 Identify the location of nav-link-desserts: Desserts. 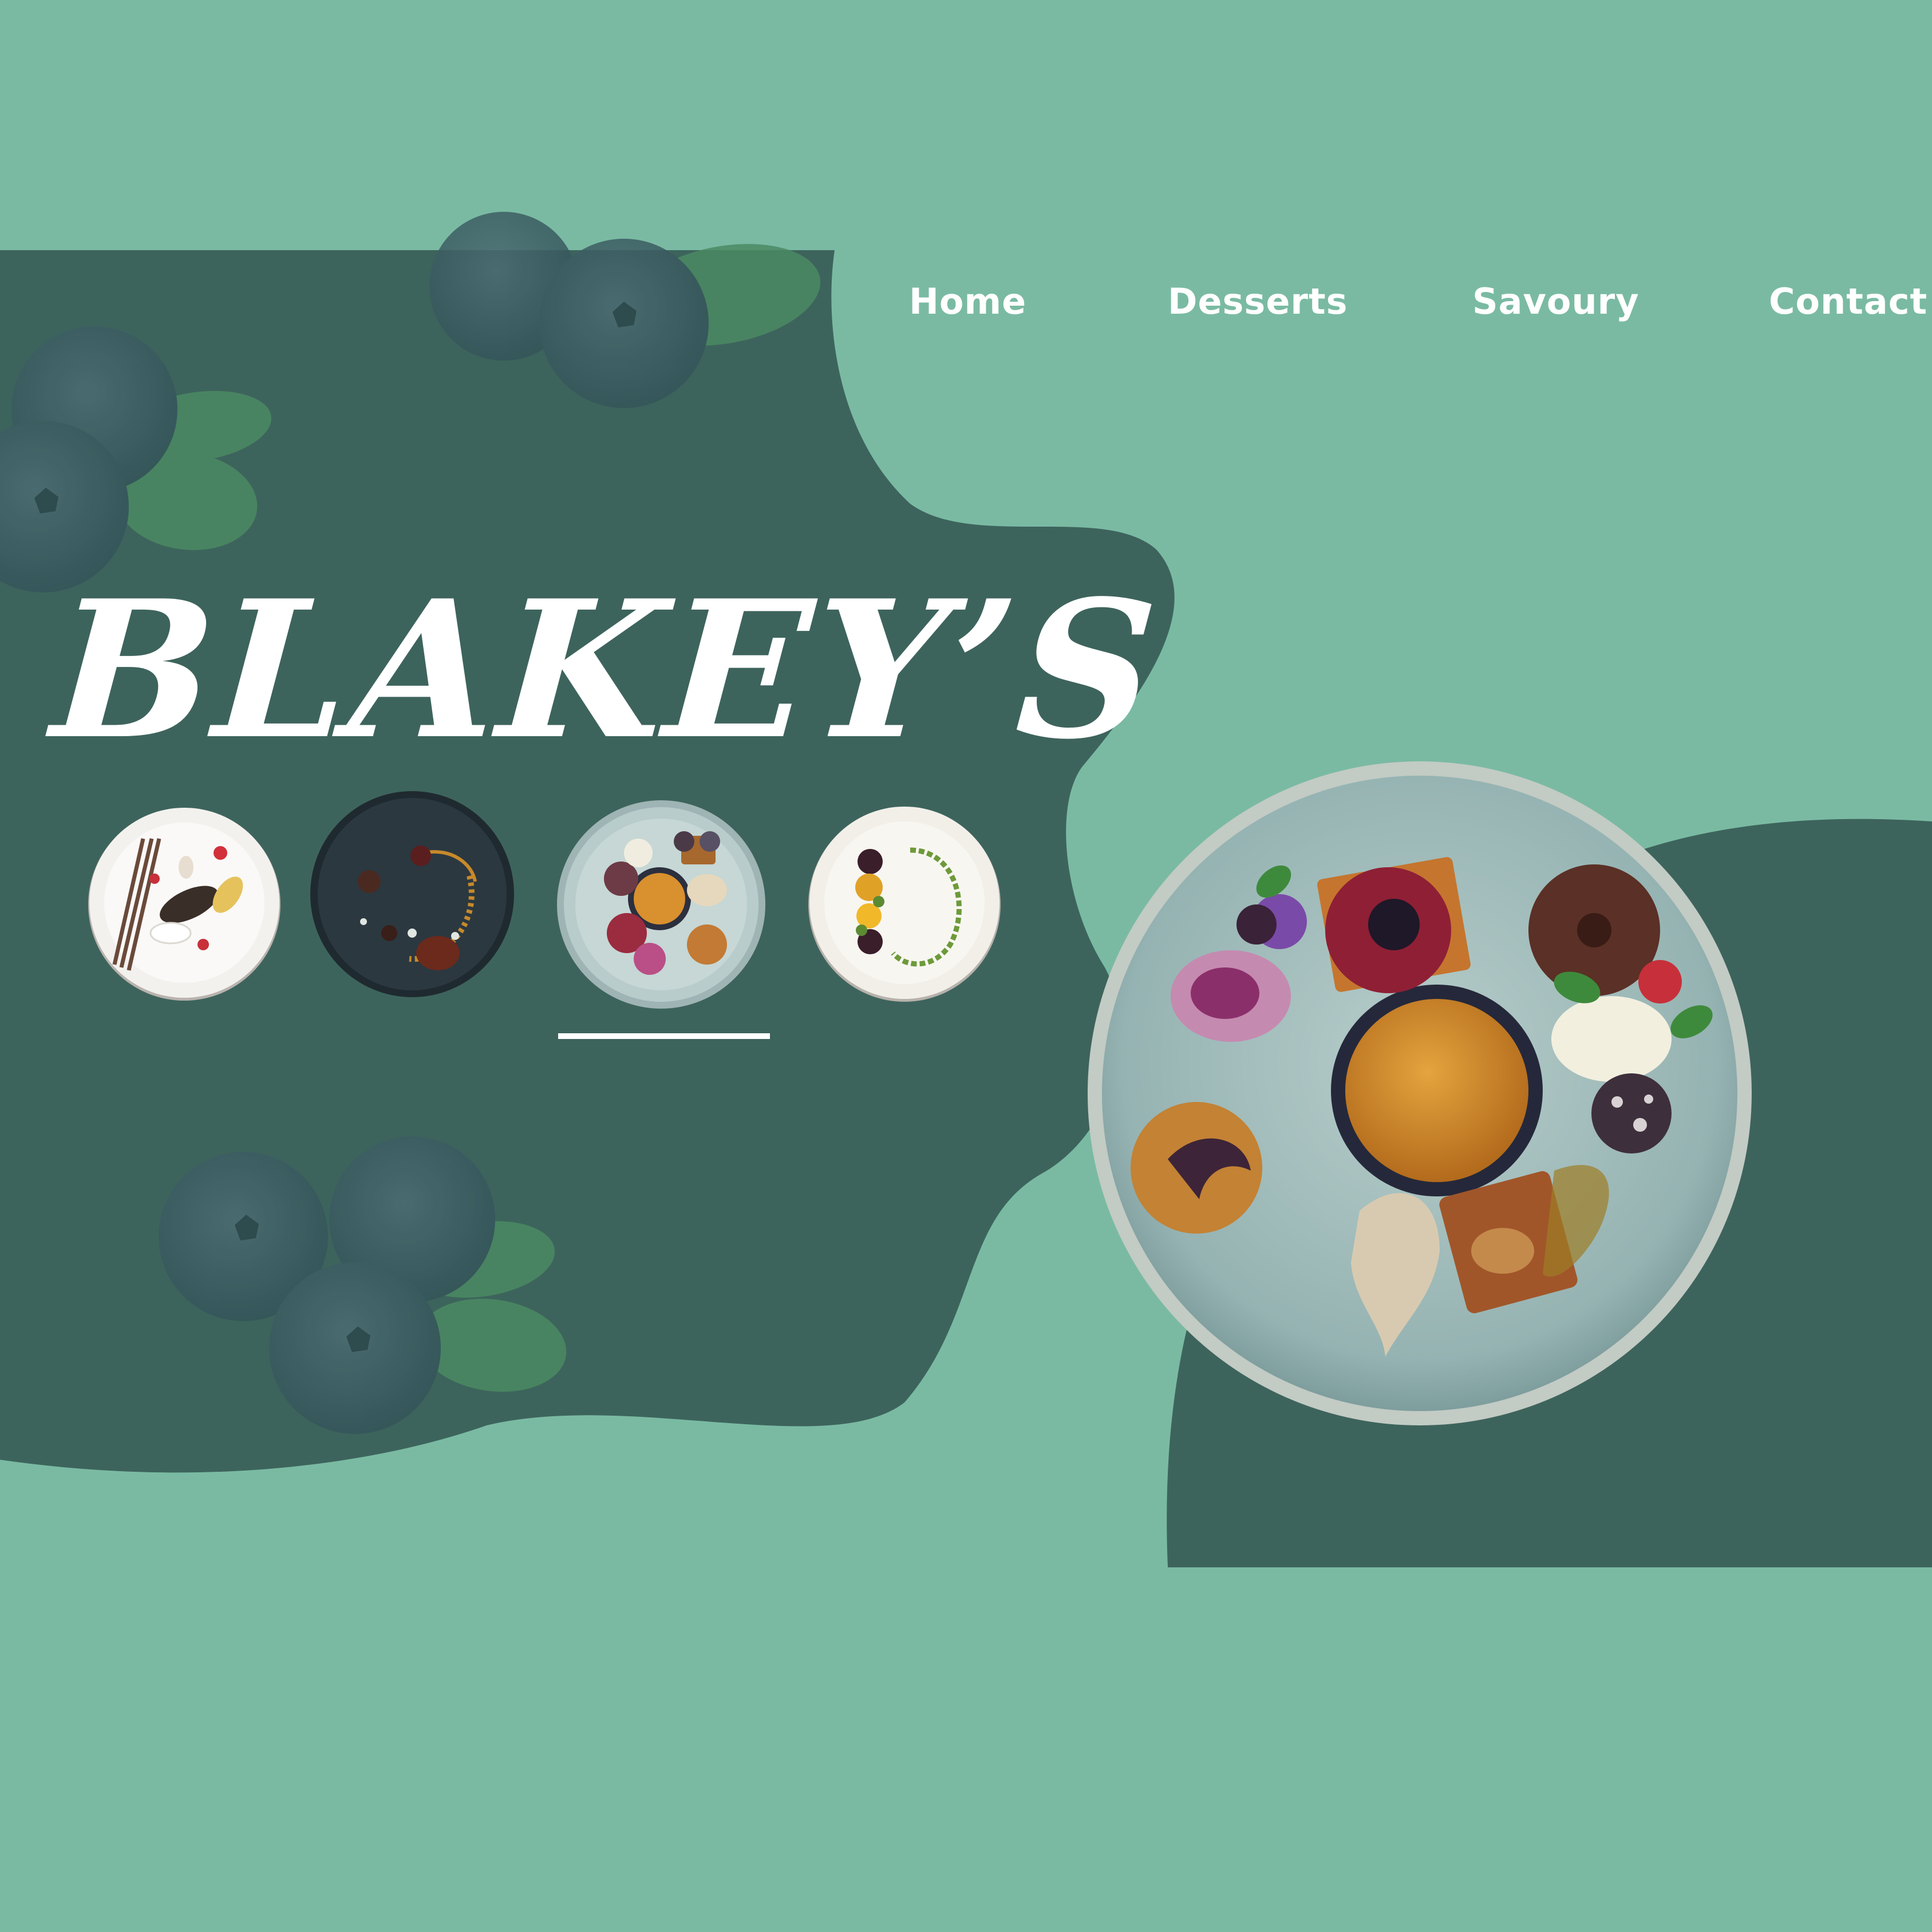
(1258, 301).